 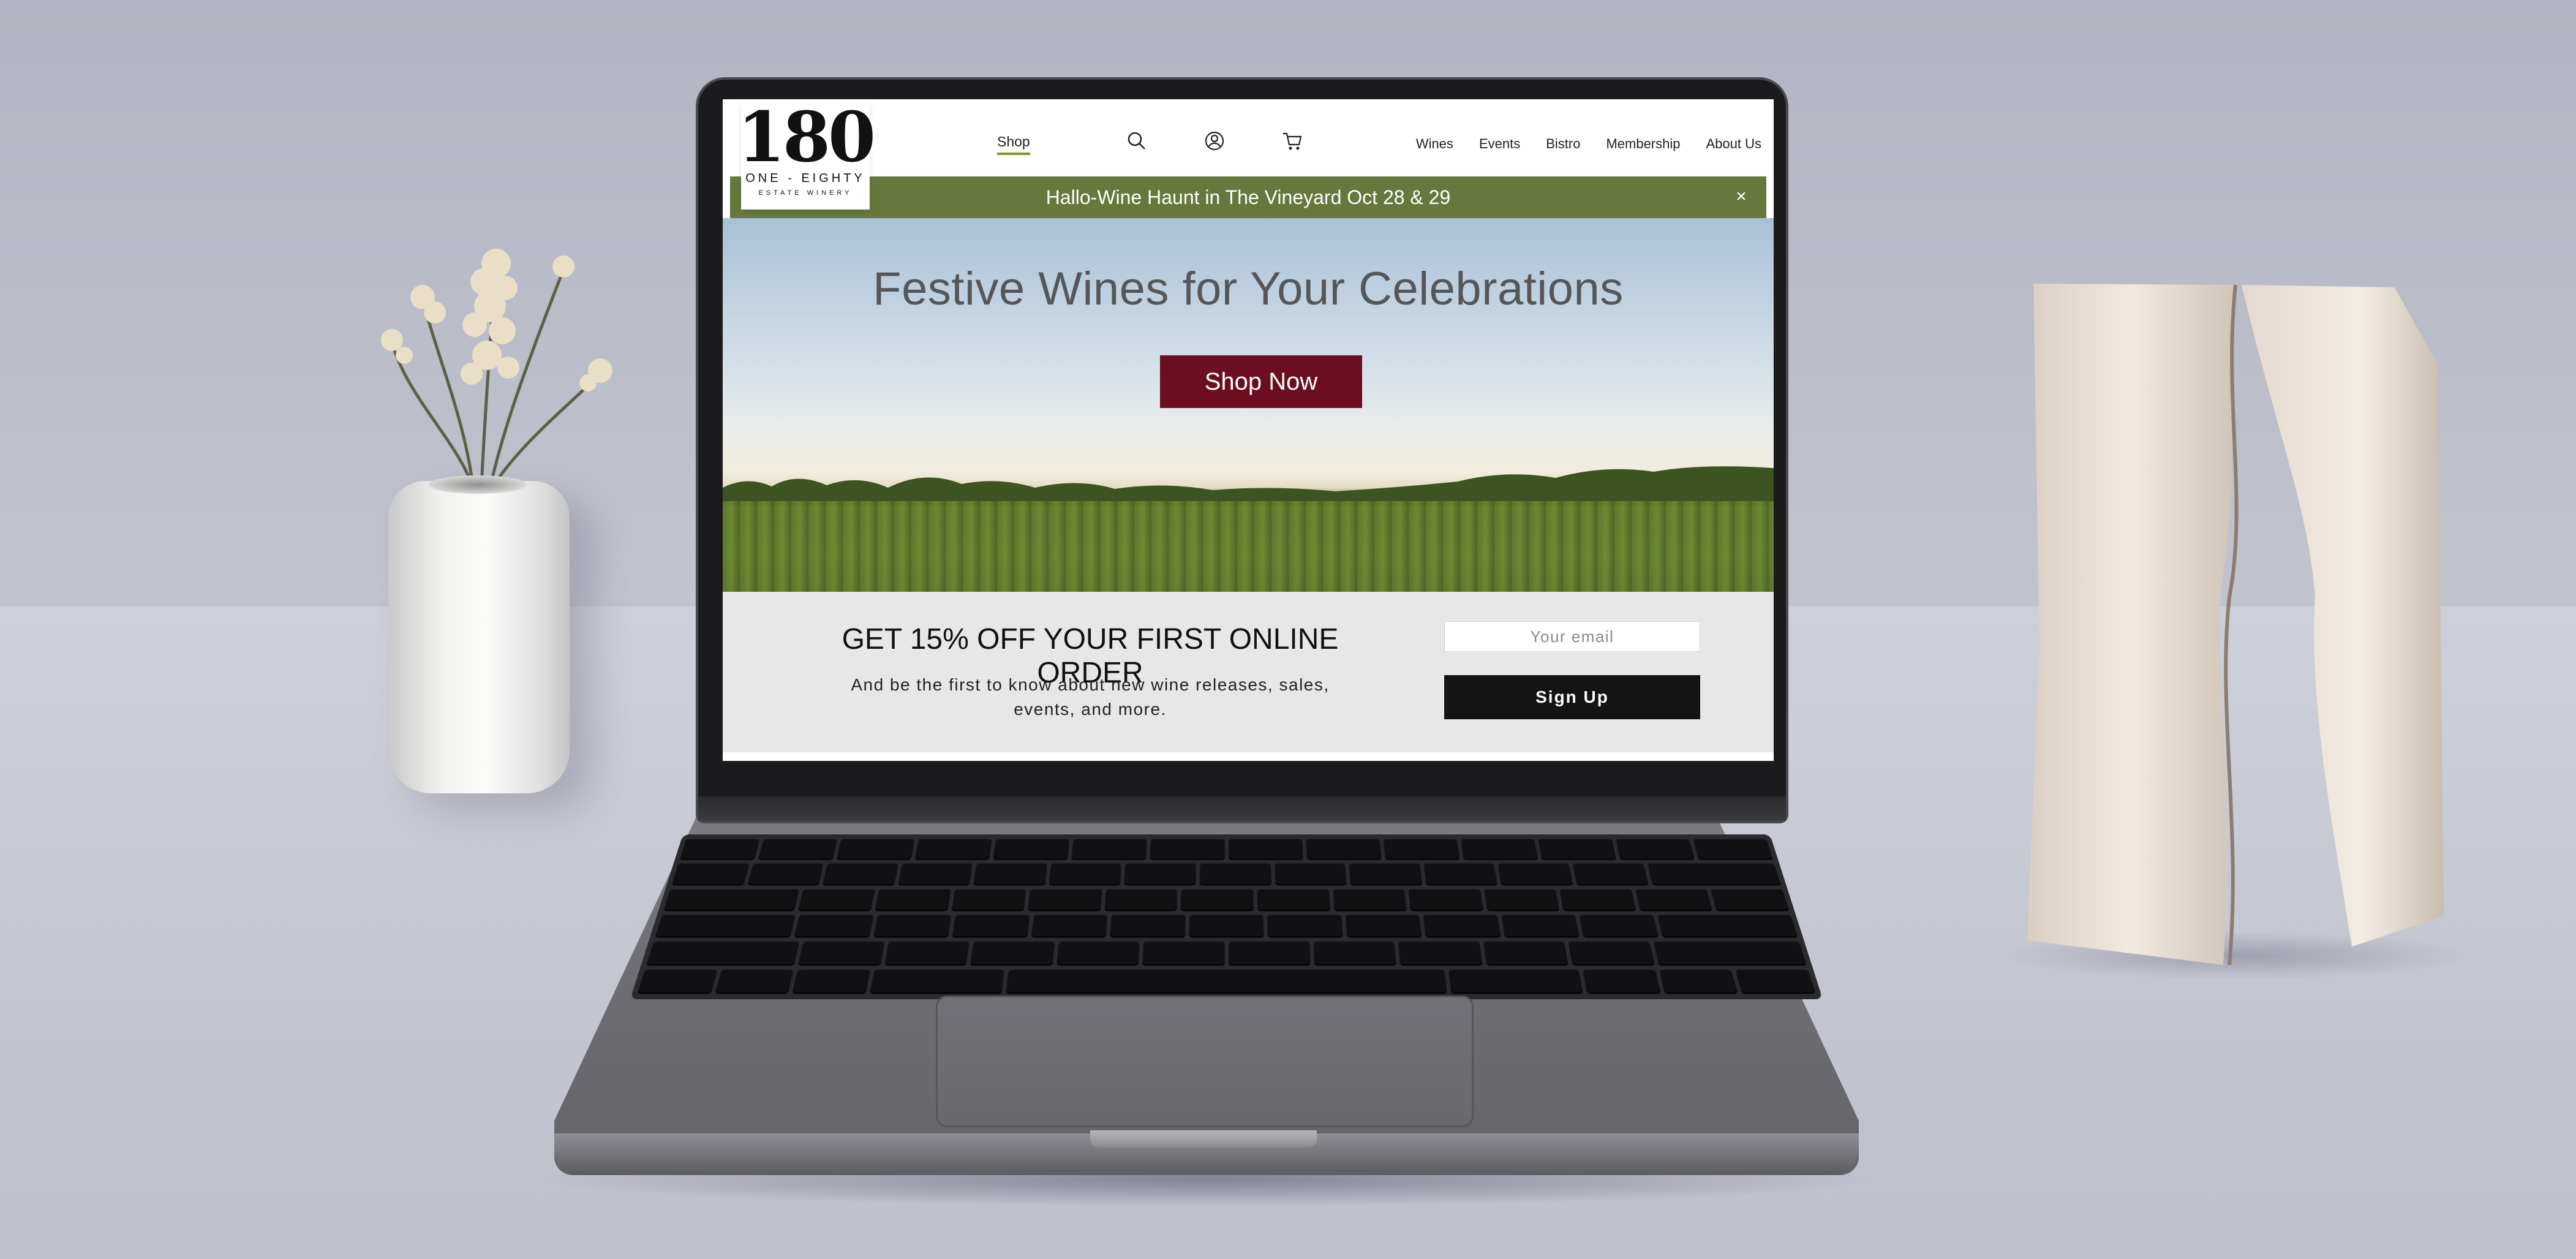 What do you see at coordinates (497, 375) in the screenshot?
I see `dried-flowers` at bounding box center [497, 375].